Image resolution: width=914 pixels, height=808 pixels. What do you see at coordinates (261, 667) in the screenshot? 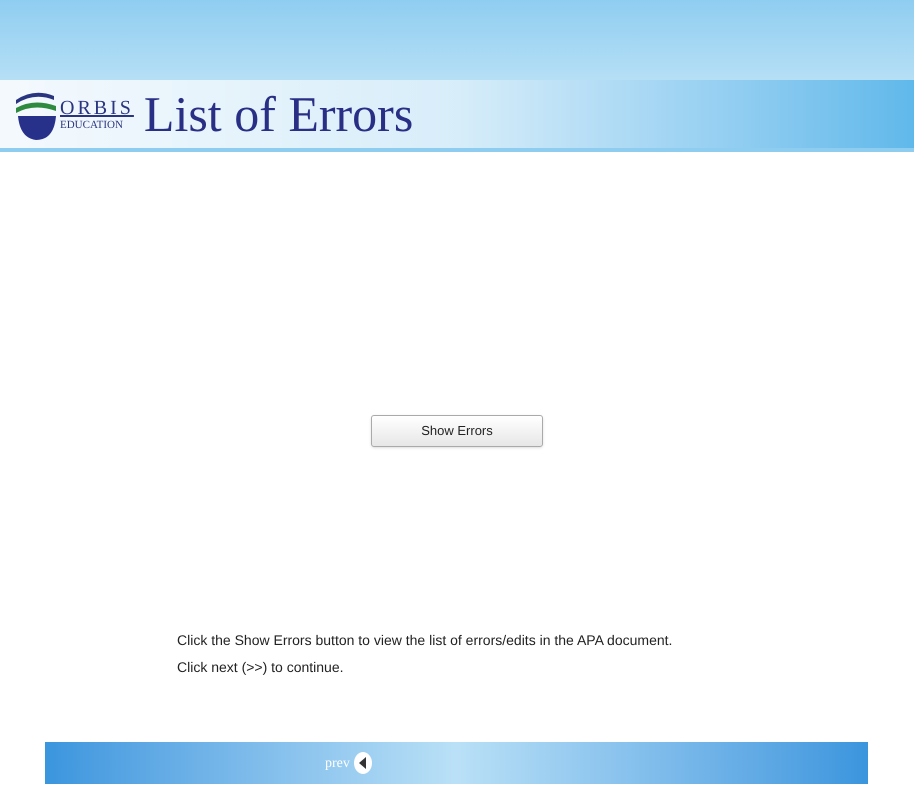
I see `instruction-text: Click next (>>) to continue.` at bounding box center [261, 667].